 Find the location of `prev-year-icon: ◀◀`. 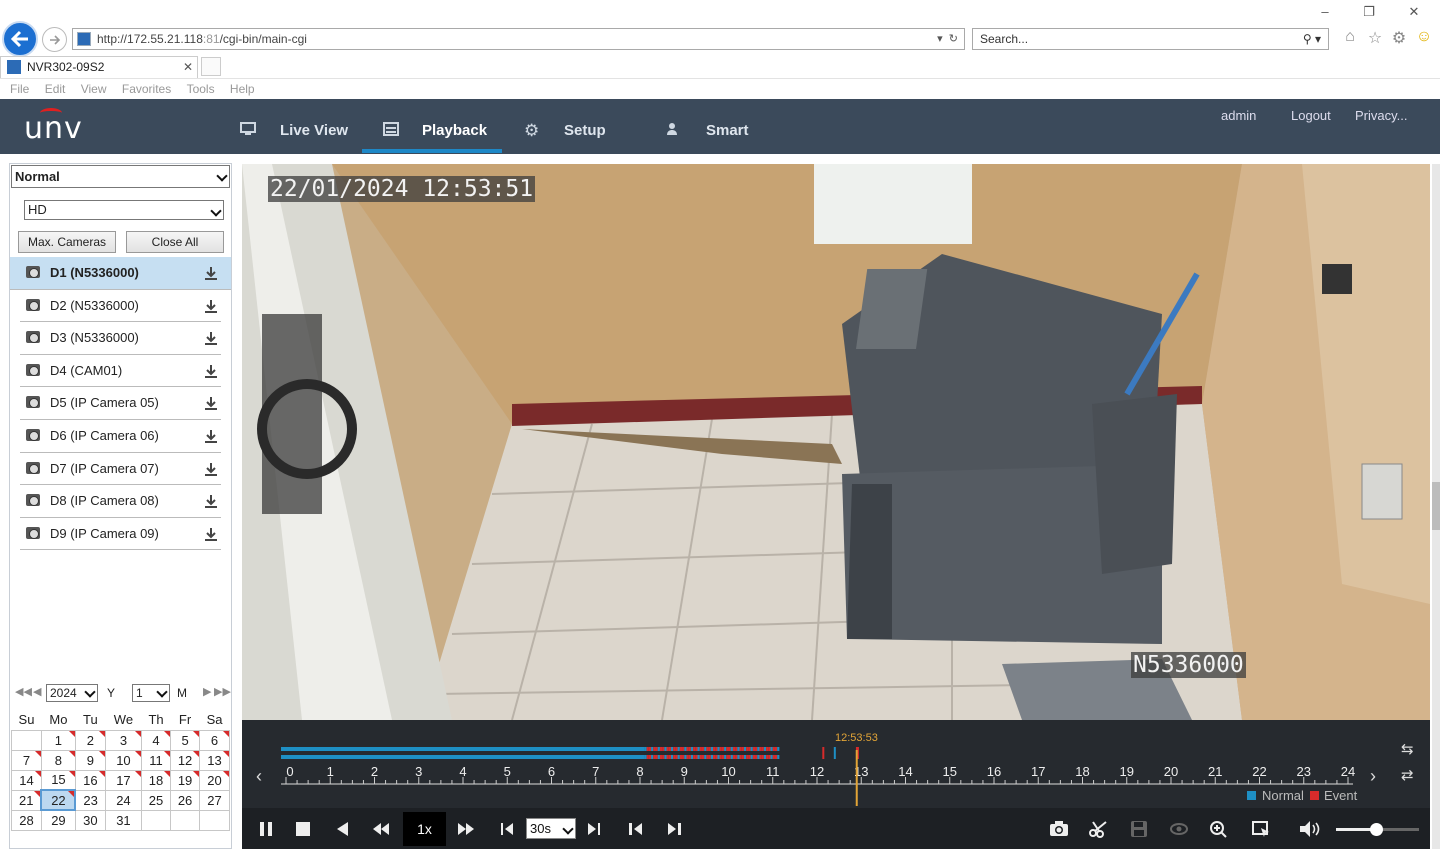

prev-year-icon: ◀◀ is located at coordinates (23, 691).